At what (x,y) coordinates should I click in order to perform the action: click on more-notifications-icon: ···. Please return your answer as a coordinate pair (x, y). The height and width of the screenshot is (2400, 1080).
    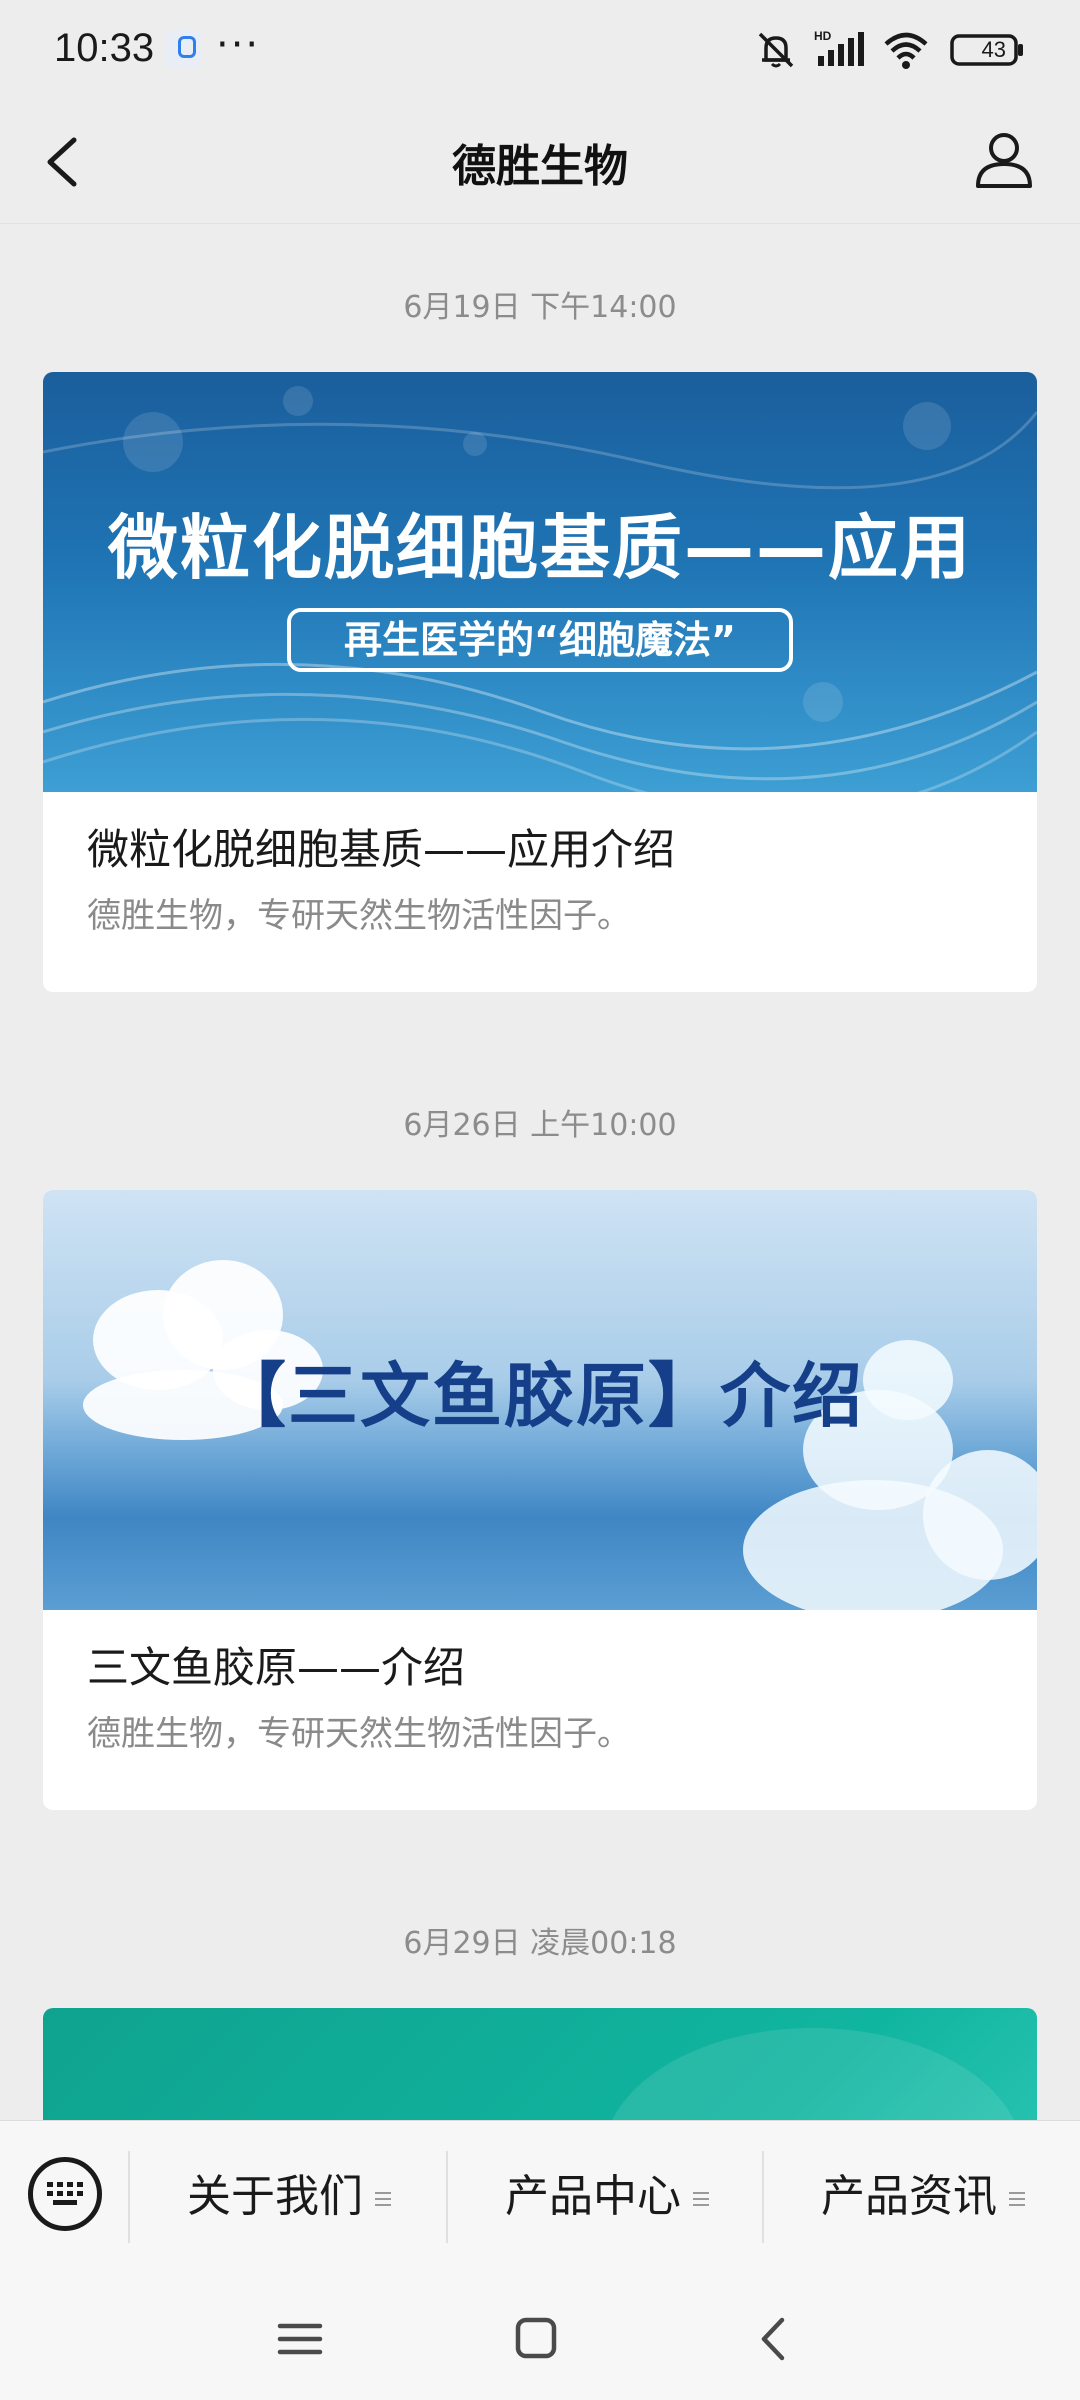
    Looking at the image, I should click on (238, 45).